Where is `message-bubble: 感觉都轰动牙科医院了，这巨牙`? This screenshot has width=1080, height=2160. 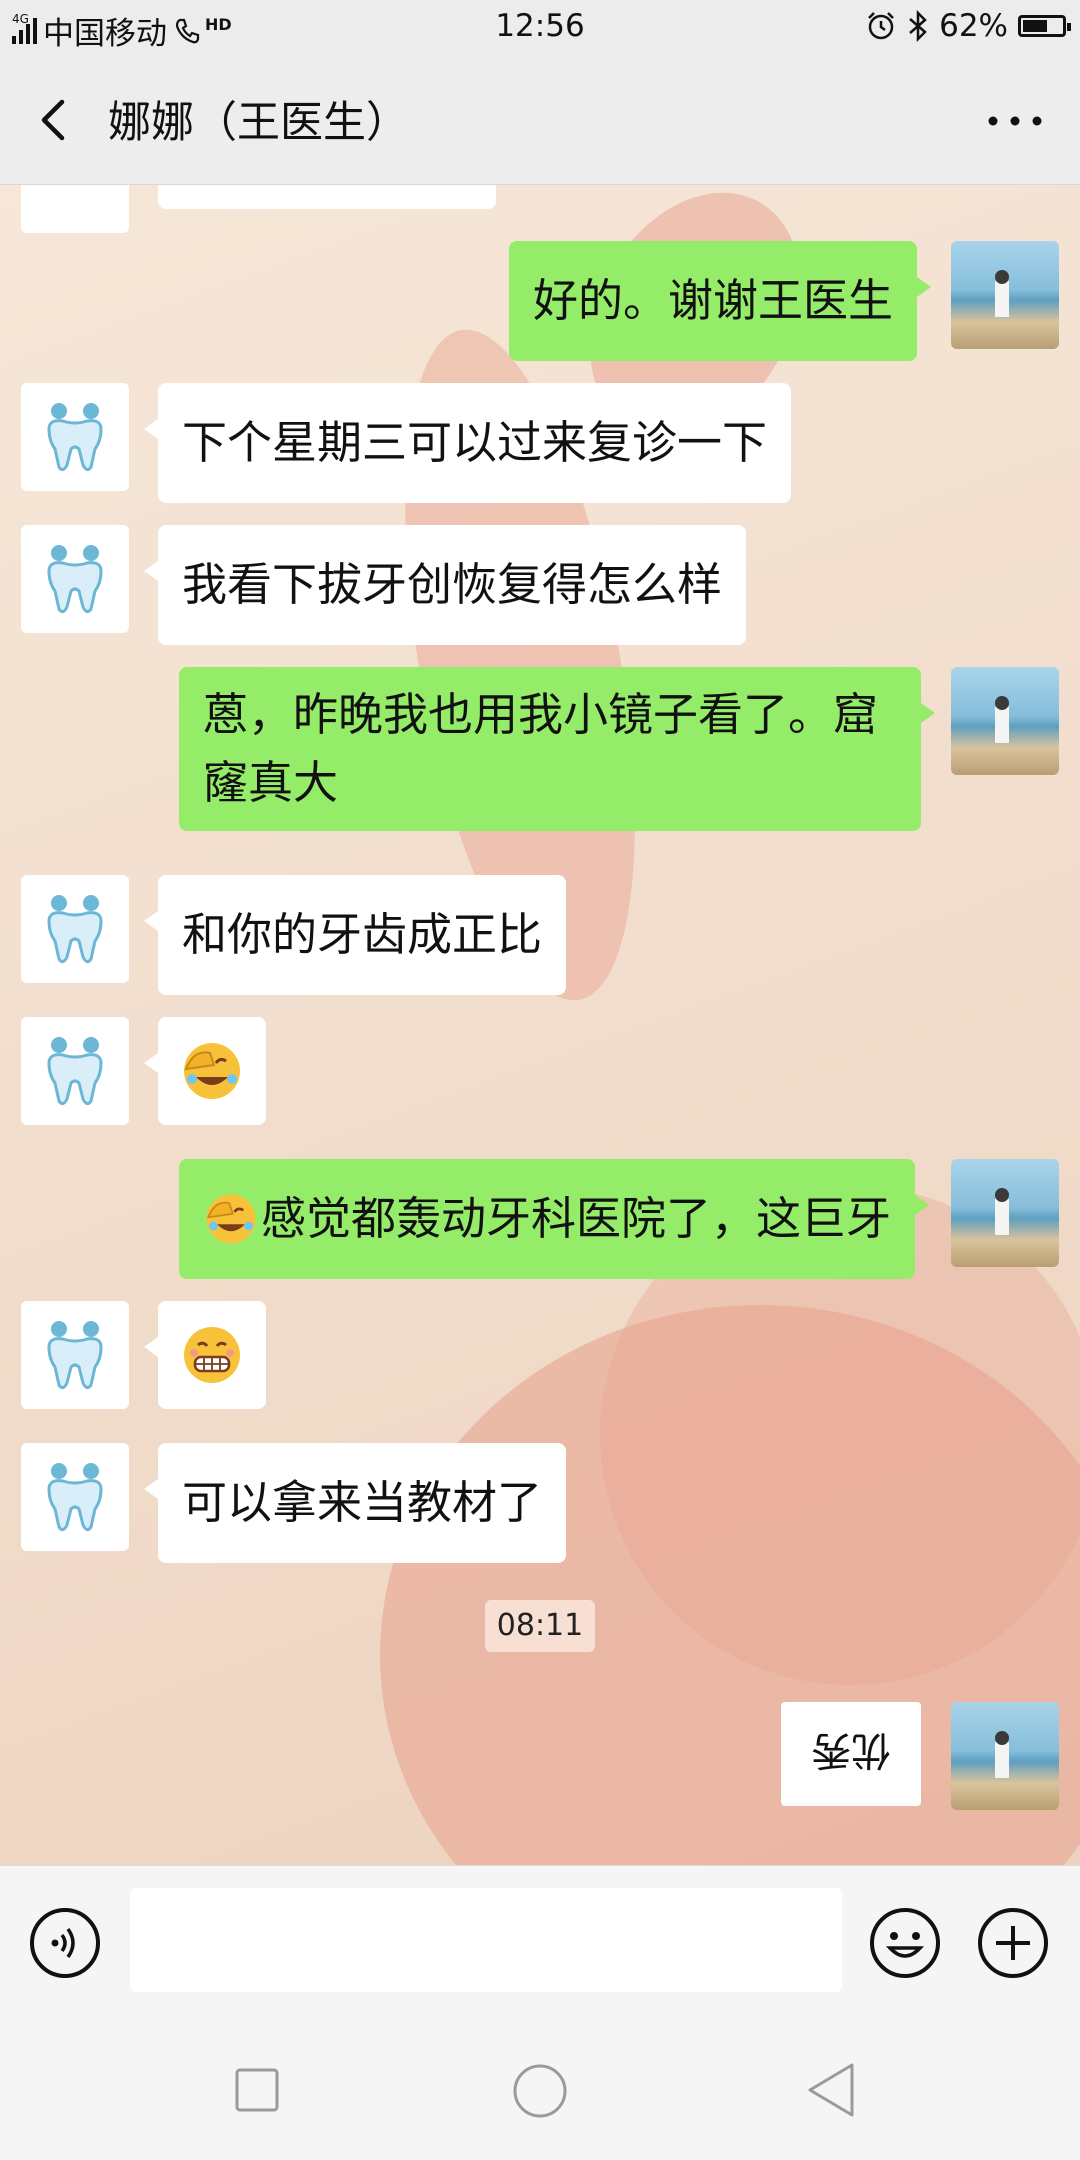 message-bubble: 感觉都轰动牙科医院了，这巨牙 is located at coordinates (554, 1219).